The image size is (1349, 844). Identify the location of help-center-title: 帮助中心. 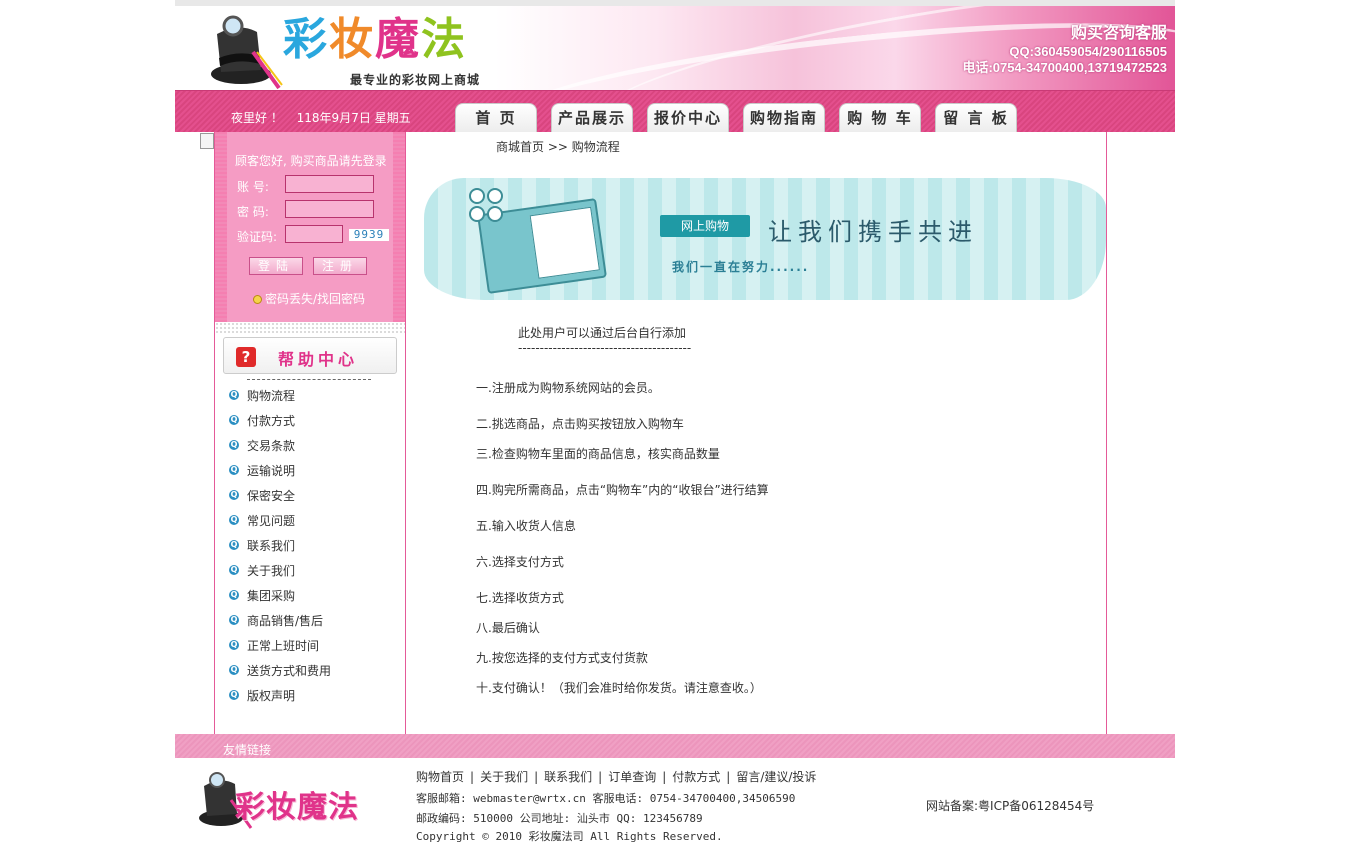
(318, 359).